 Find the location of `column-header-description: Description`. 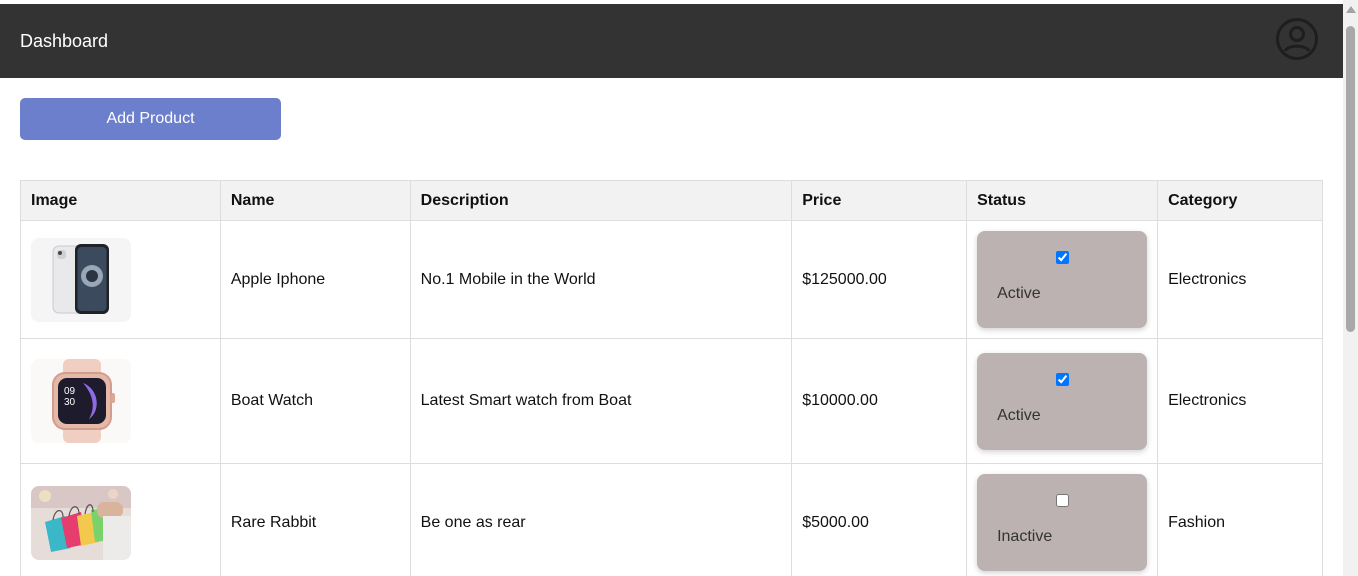

column-header-description: Description is located at coordinates (601, 200).